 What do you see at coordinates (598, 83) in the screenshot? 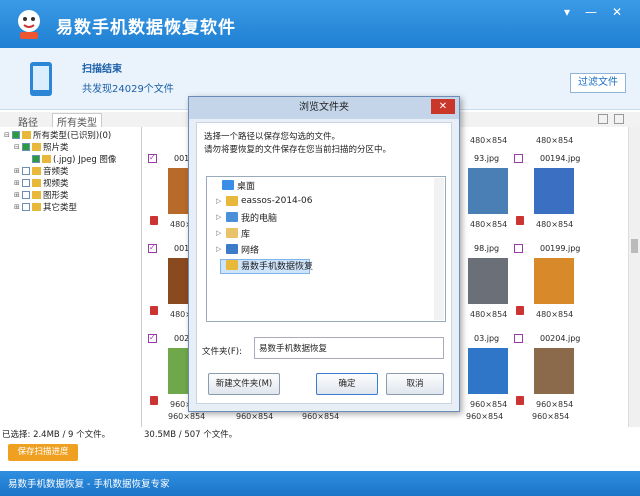
I see `filter-files-button: 过滤文件` at bounding box center [598, 83].